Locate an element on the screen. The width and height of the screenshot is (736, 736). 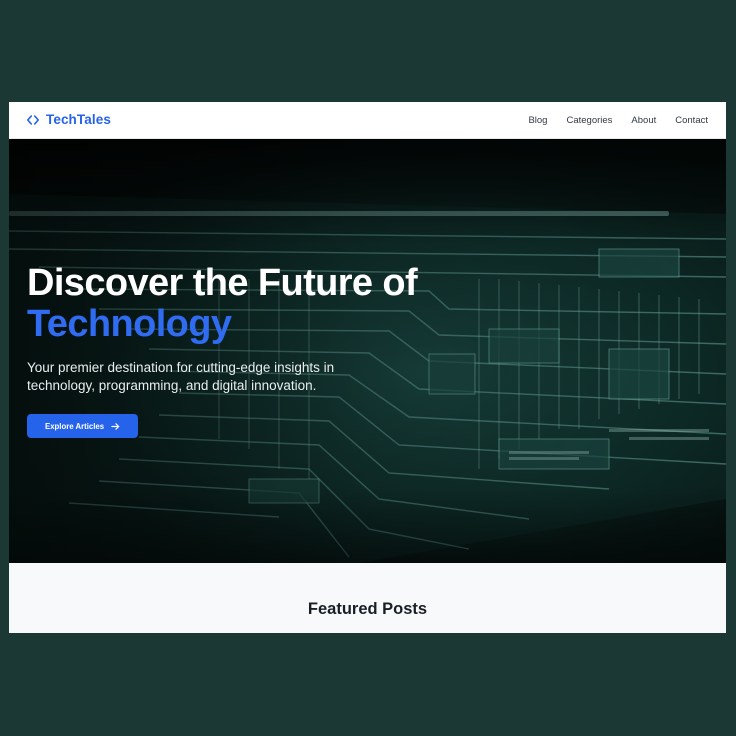
main-nav: Blog Categories About Contact is located at coordinates (618, 120).